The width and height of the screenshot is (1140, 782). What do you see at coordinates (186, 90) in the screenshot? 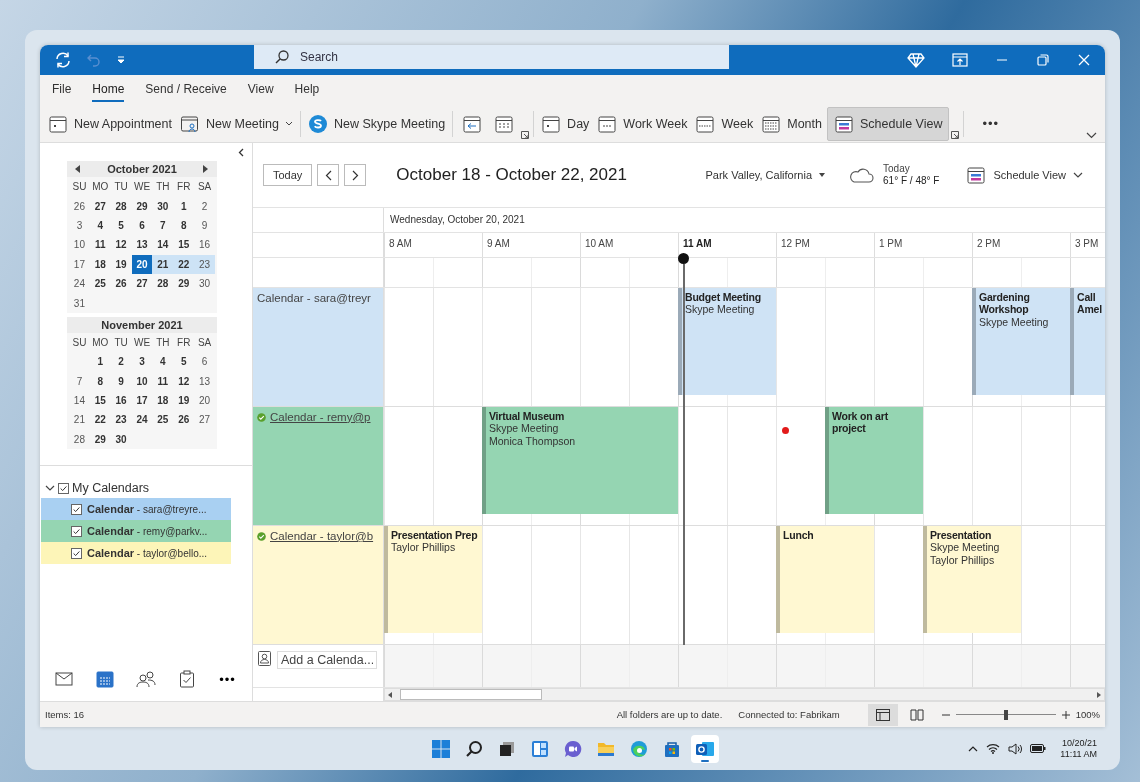
I see `ribbon-tab: Send / Receive` at bounding box center [186, 90].